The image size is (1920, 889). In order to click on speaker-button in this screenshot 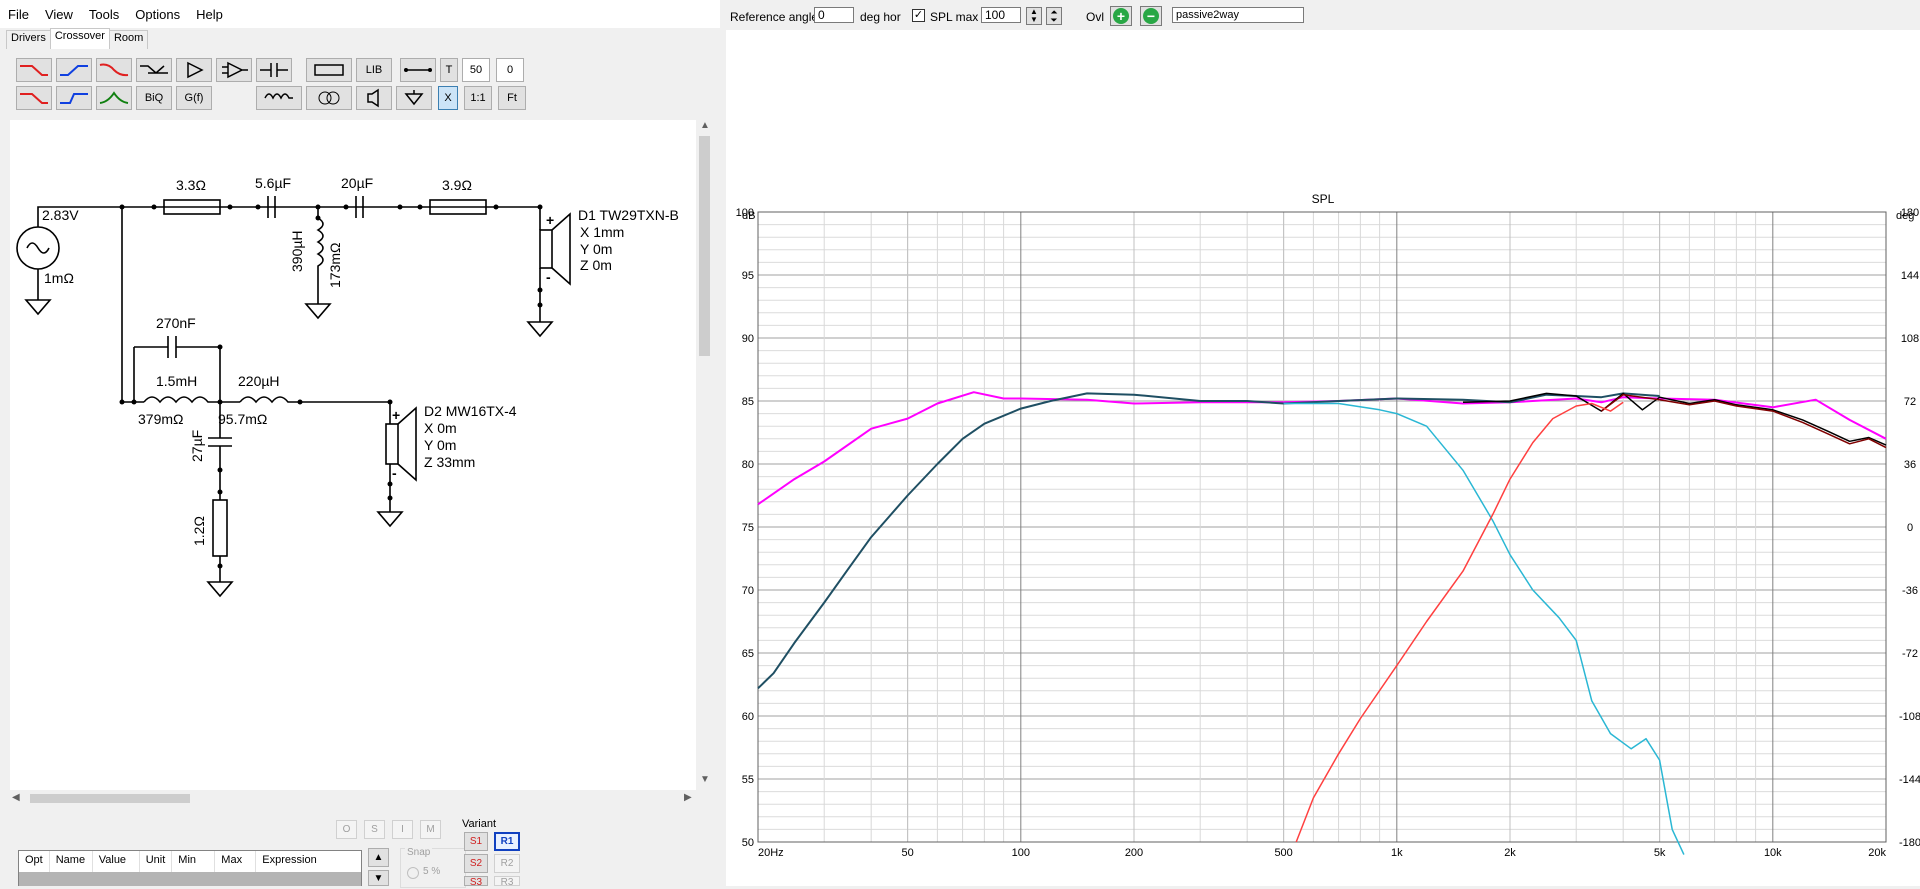, I will do `click(374, 98)`.